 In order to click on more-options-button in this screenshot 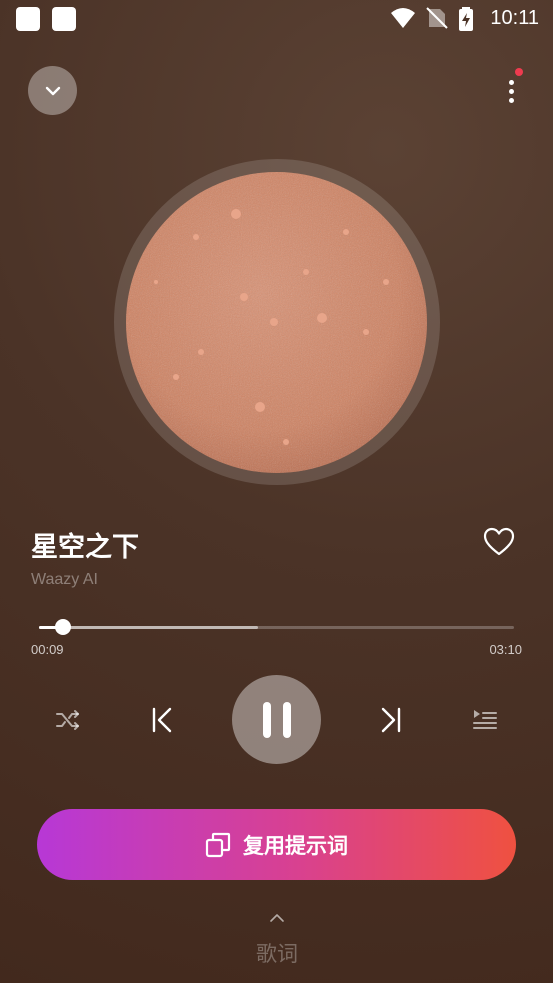, I will do `click(512, 89)`.